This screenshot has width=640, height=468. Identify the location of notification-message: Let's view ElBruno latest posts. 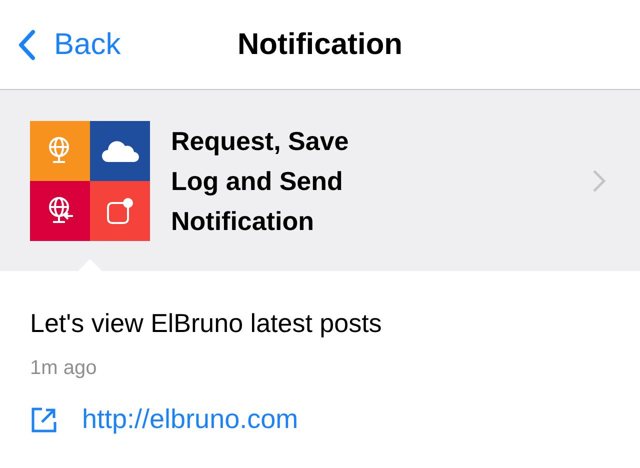
(206, 323).